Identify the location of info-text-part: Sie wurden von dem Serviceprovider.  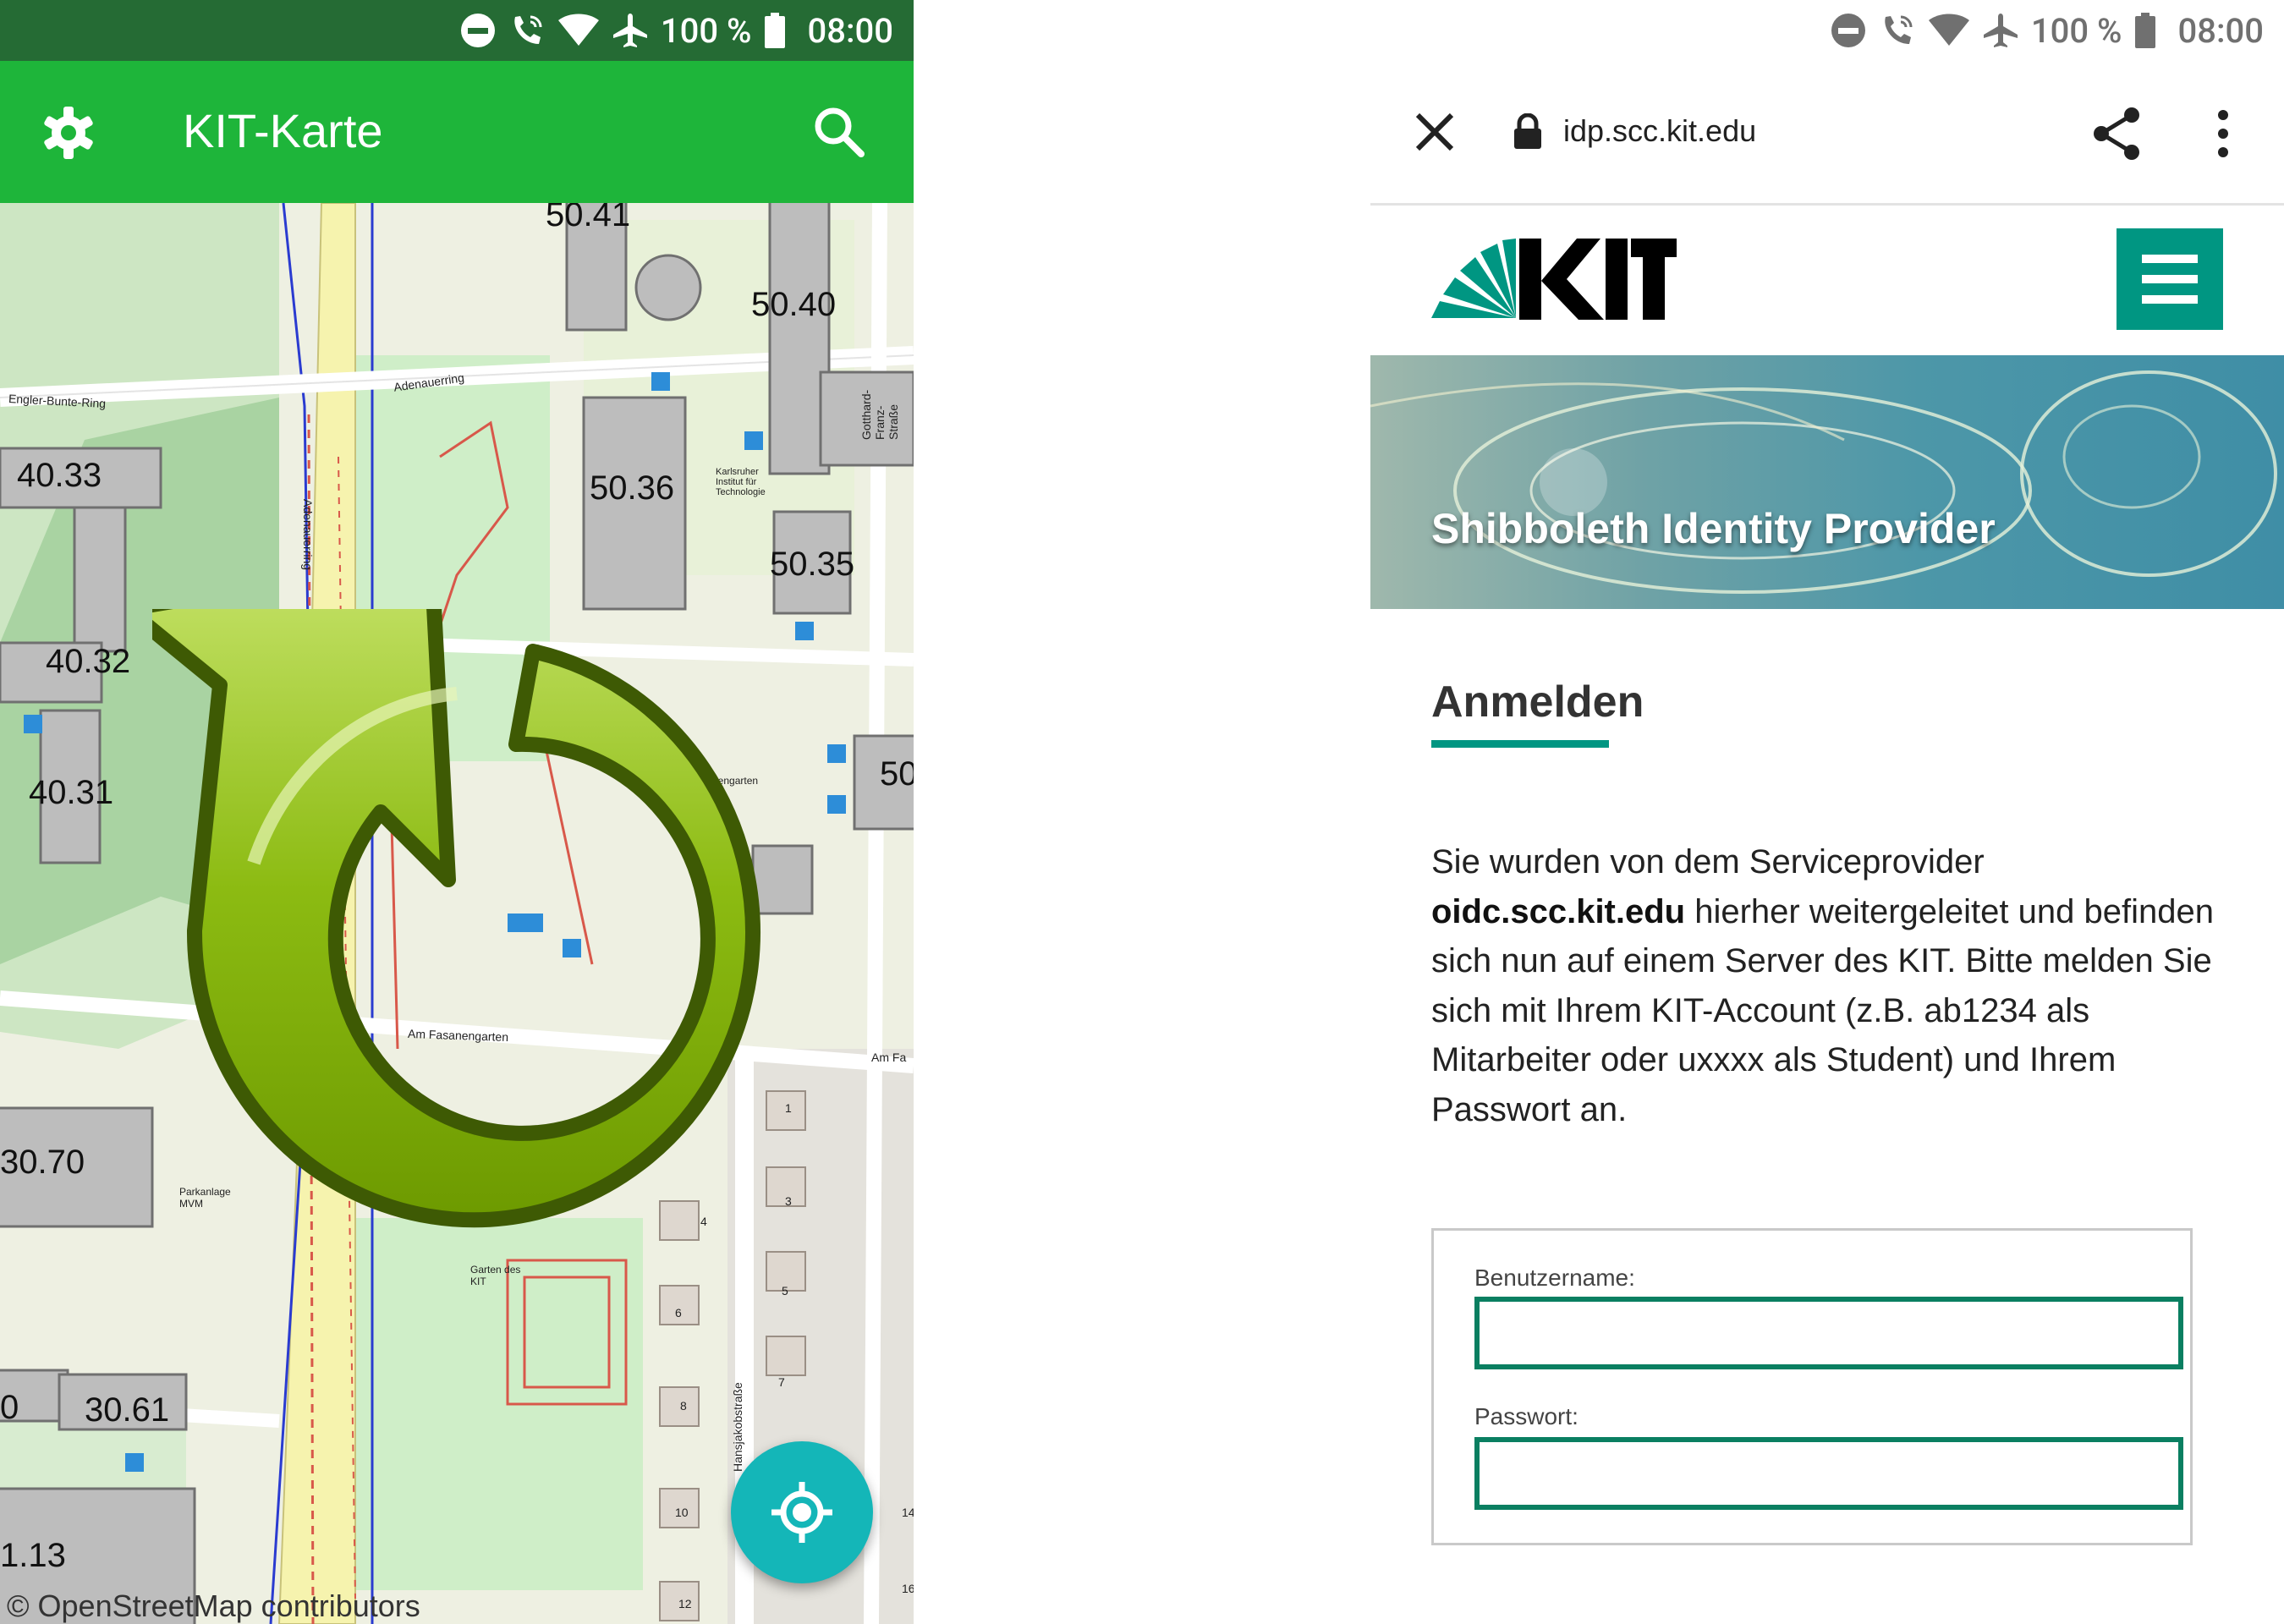
(1708, 862).